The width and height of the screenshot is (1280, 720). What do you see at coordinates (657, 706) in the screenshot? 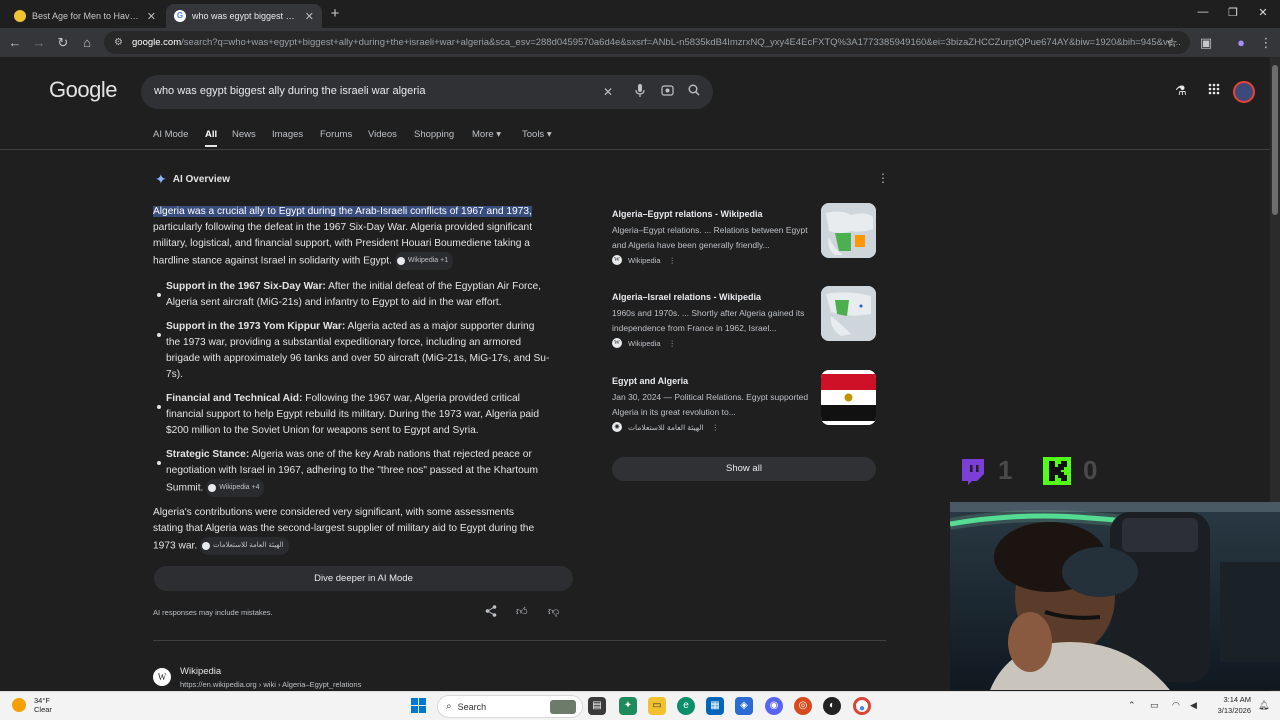
I see `file-explorer-icon: ▭` at bounding box center [657, 706].